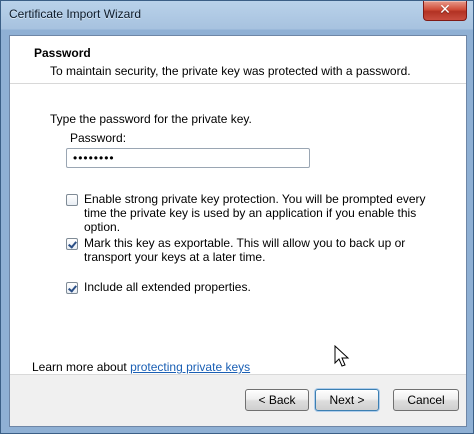 This screenshot has height=434, width=474. What do you see at coordinates (347, 400) in the screenshot?
I see `next-button: Next >` at bounding box center [347, 400].